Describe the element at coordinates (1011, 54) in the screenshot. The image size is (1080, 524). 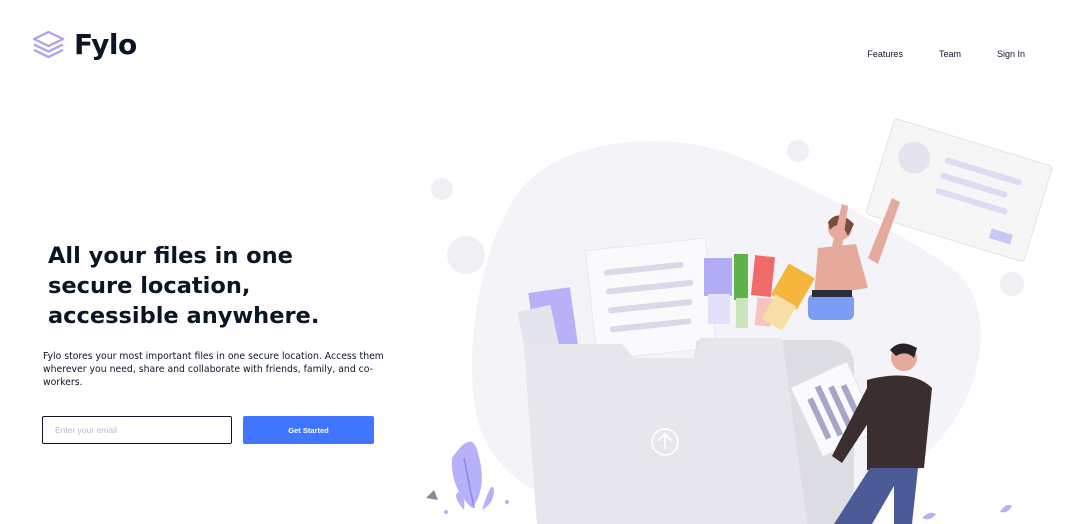
I see `nav-item-sign-in: Sign In` at that location.